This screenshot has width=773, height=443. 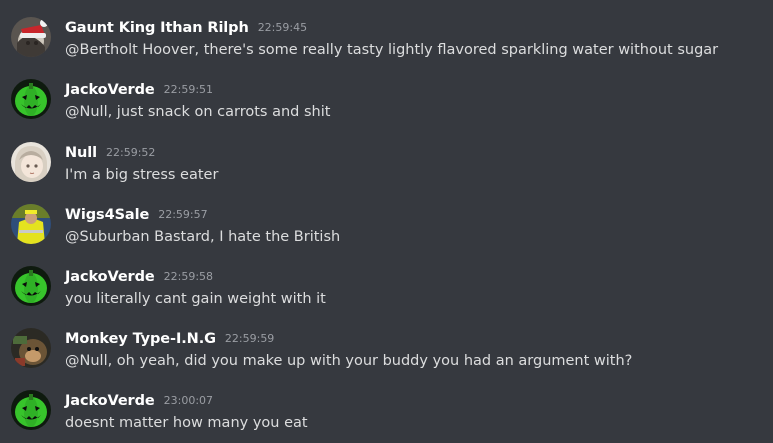 I want to click on timestamp: 22:59:52, so click(x=131, y=152).